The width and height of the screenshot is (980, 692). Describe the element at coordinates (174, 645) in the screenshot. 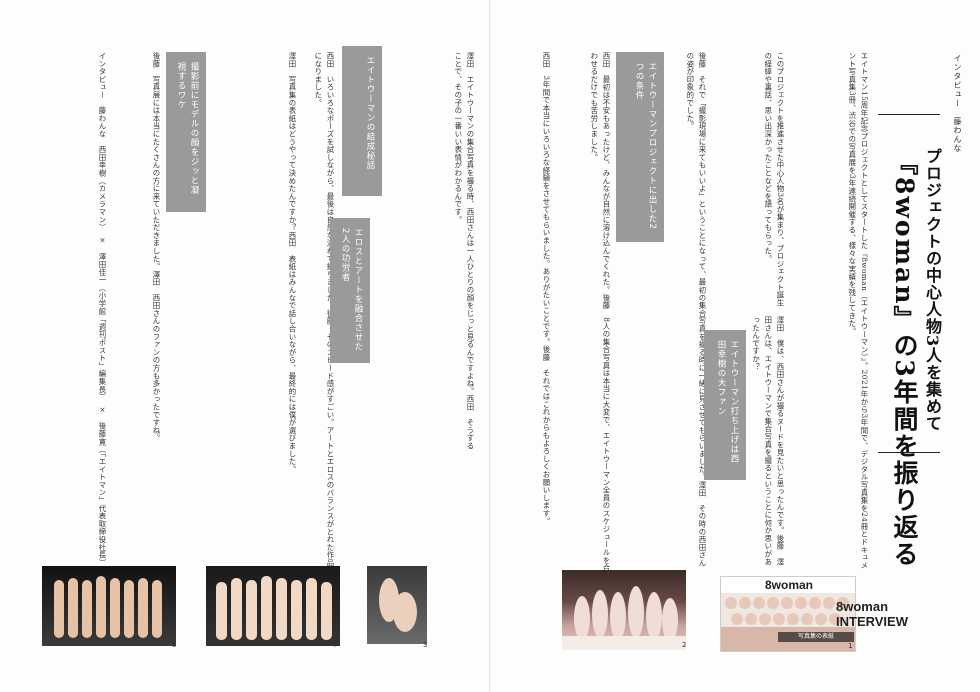

I see `photo-number: 5` at that location.